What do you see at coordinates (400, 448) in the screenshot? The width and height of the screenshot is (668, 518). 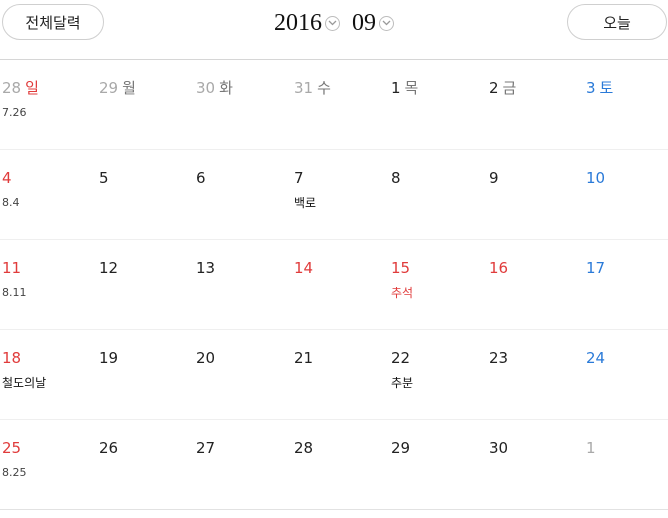 I see `day-number: 29` at bounding box center [400, 448].